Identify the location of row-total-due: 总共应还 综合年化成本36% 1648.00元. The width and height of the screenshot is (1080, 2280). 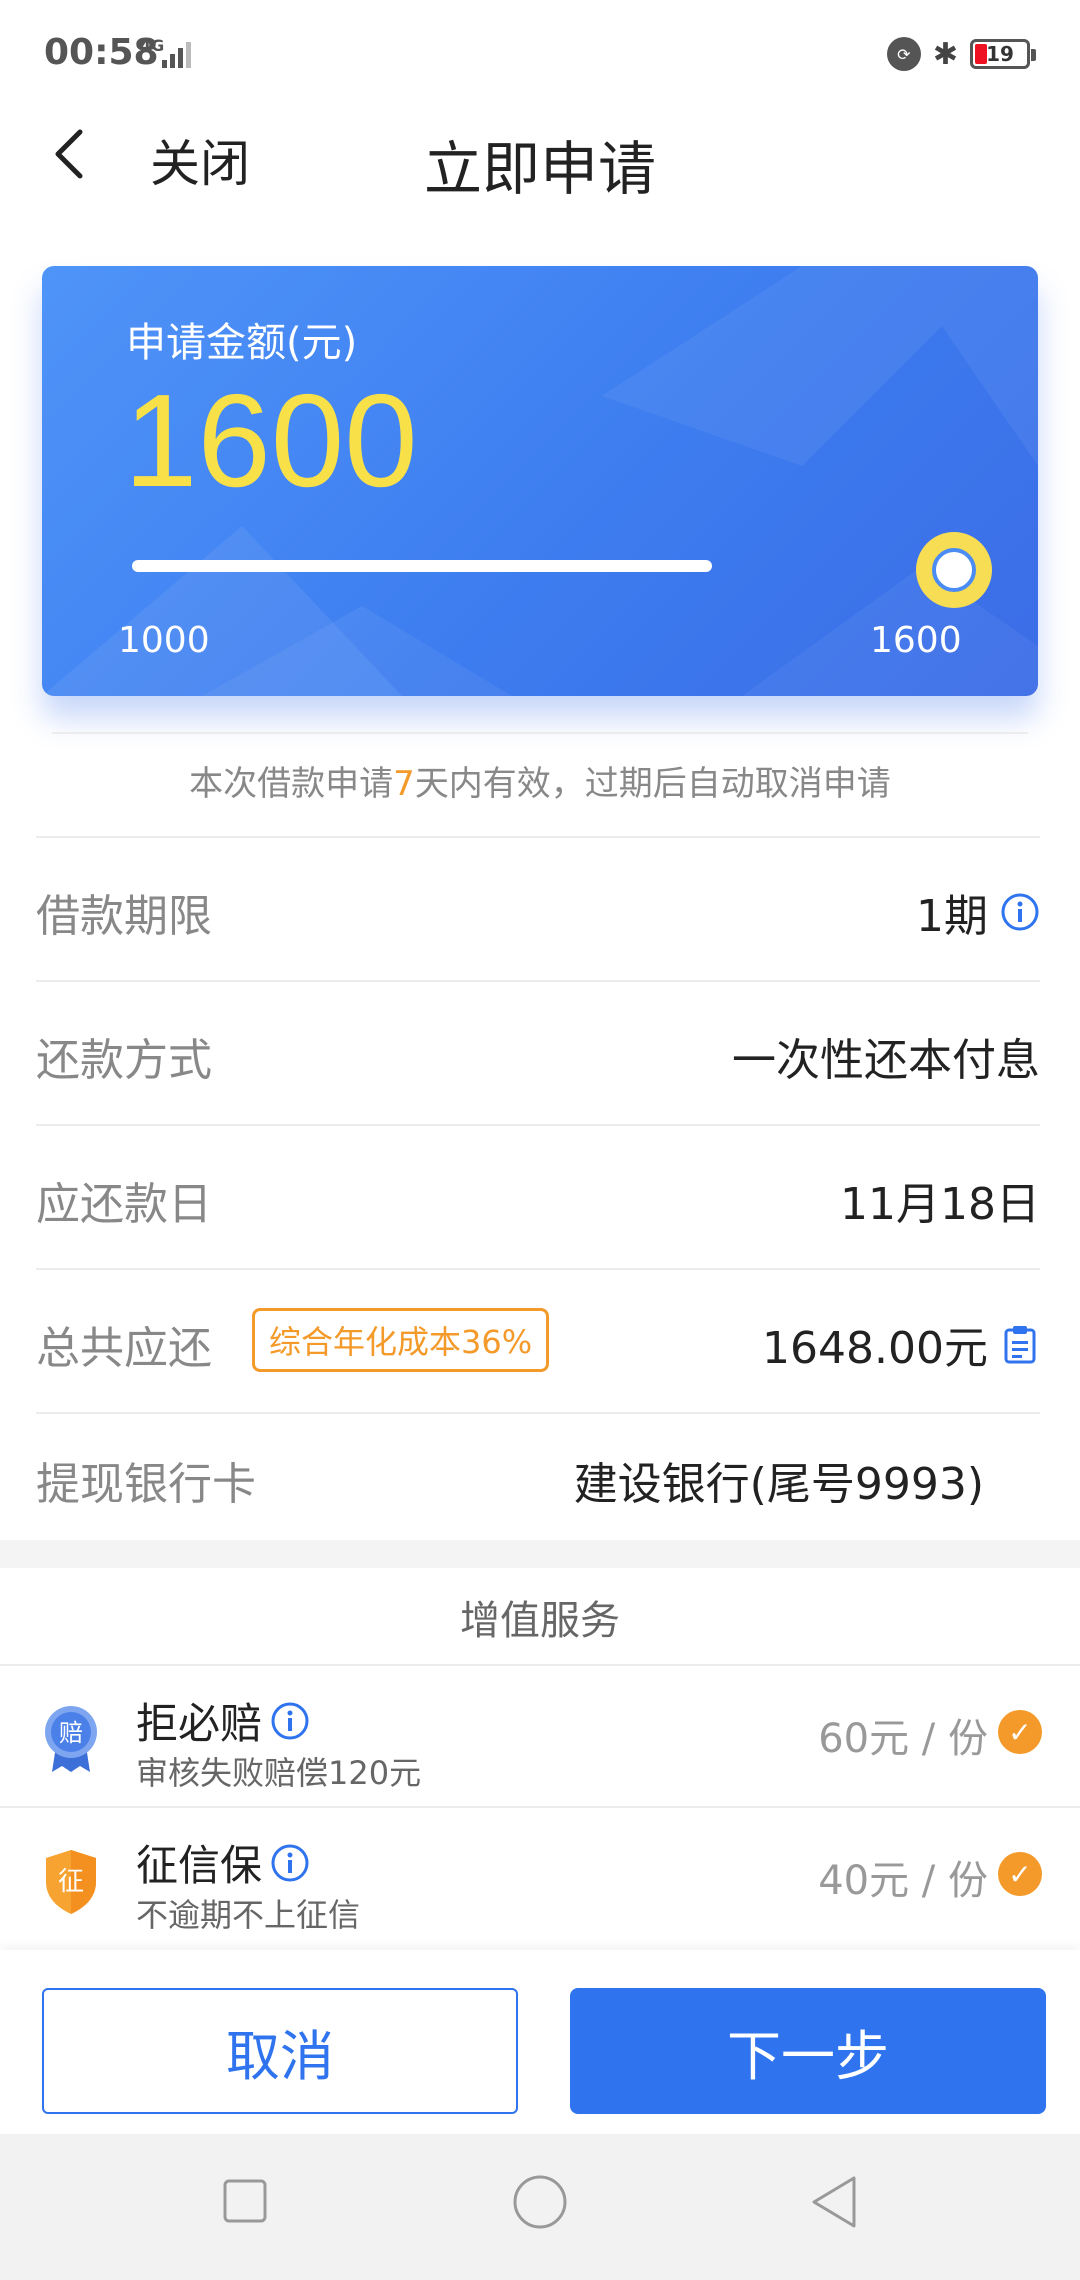
(538, 1340).